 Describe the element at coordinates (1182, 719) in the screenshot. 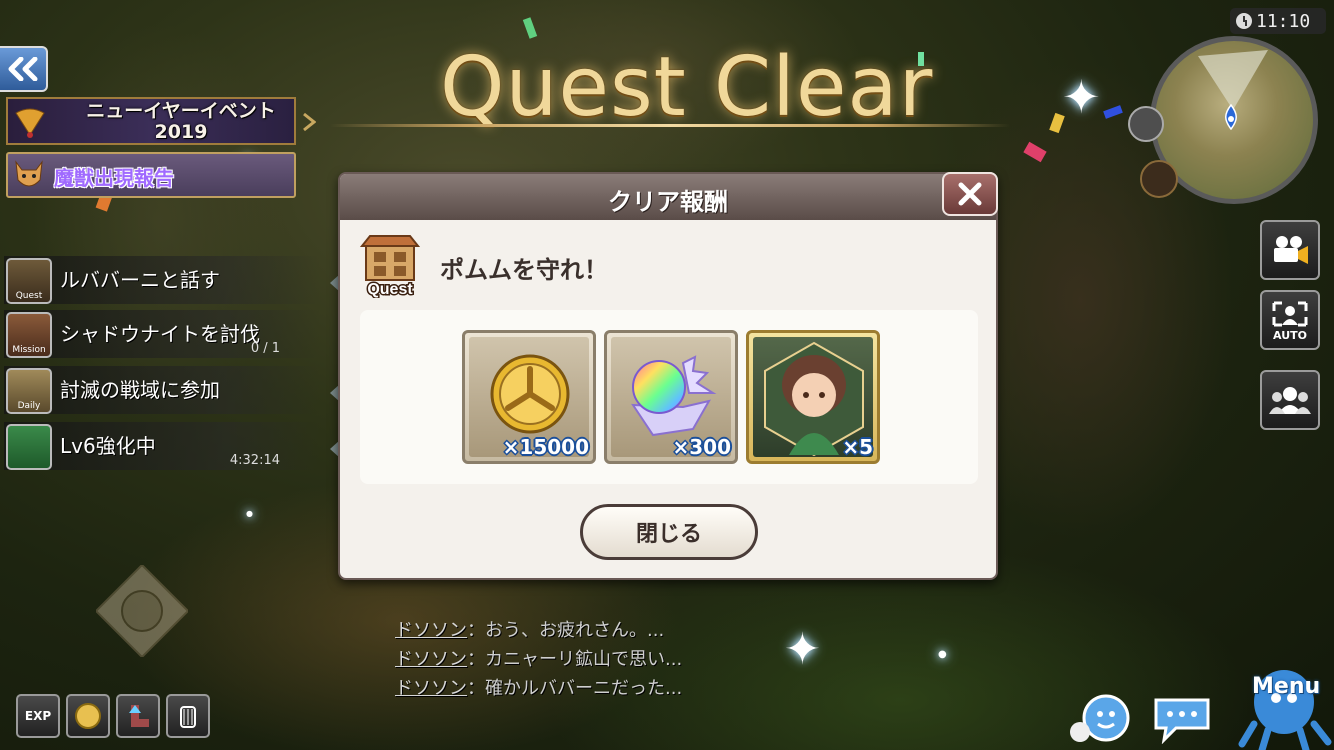

I see `chat-button` at that location.